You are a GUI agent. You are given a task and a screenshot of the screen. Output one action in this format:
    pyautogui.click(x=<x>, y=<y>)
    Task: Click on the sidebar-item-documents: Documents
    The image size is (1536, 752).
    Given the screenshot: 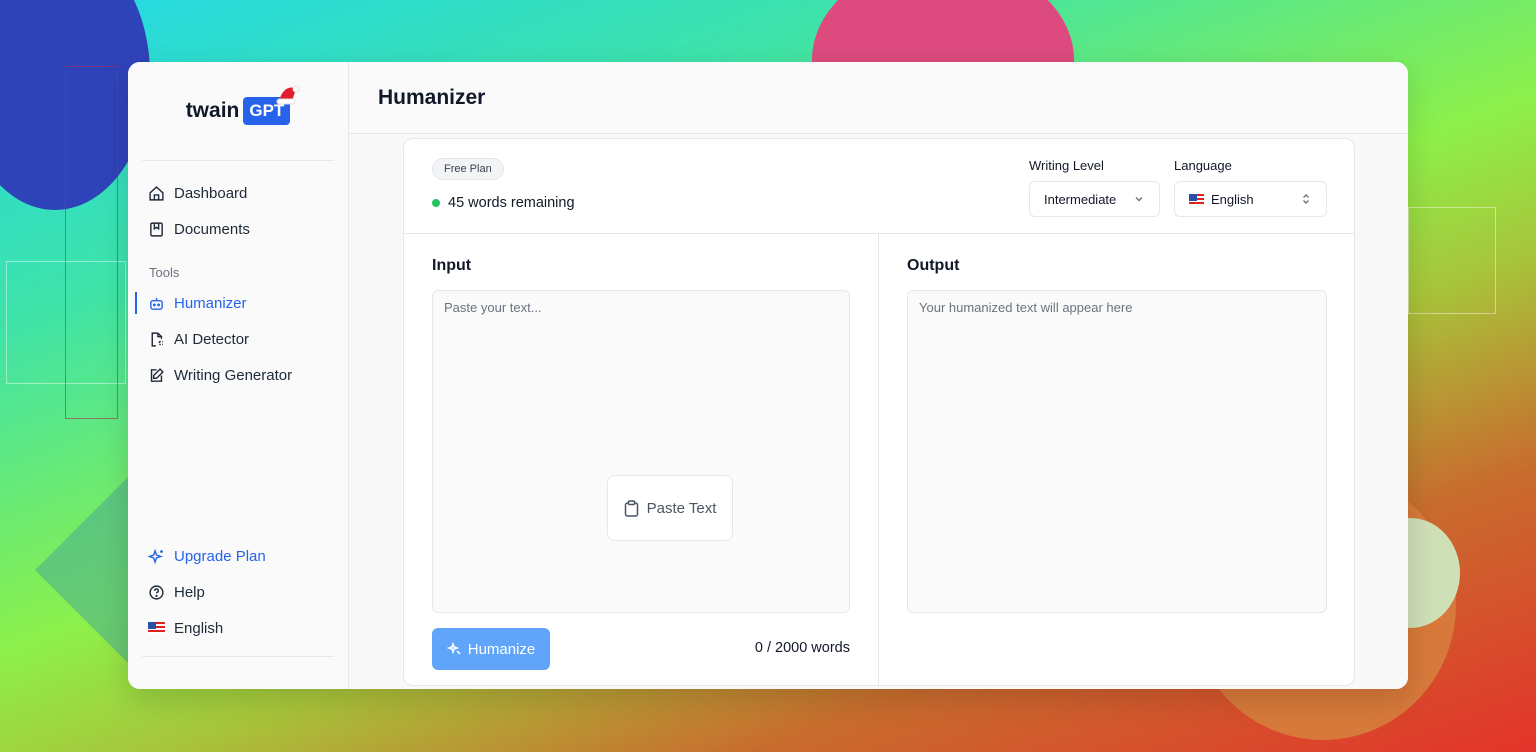 What is the action you would take?
    pyautogui.click(x=238, y=229)
    